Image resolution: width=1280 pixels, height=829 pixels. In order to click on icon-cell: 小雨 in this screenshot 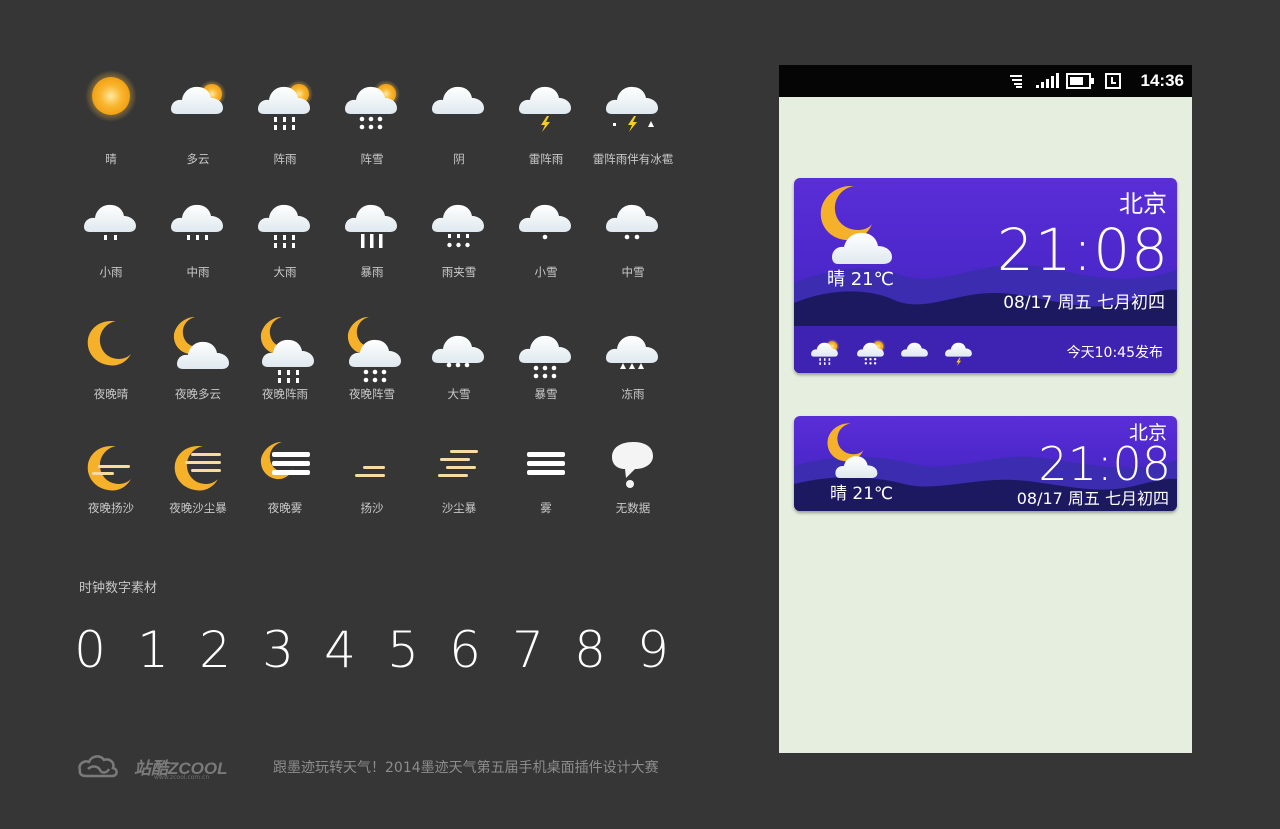, I will do `click(111, 238)`.